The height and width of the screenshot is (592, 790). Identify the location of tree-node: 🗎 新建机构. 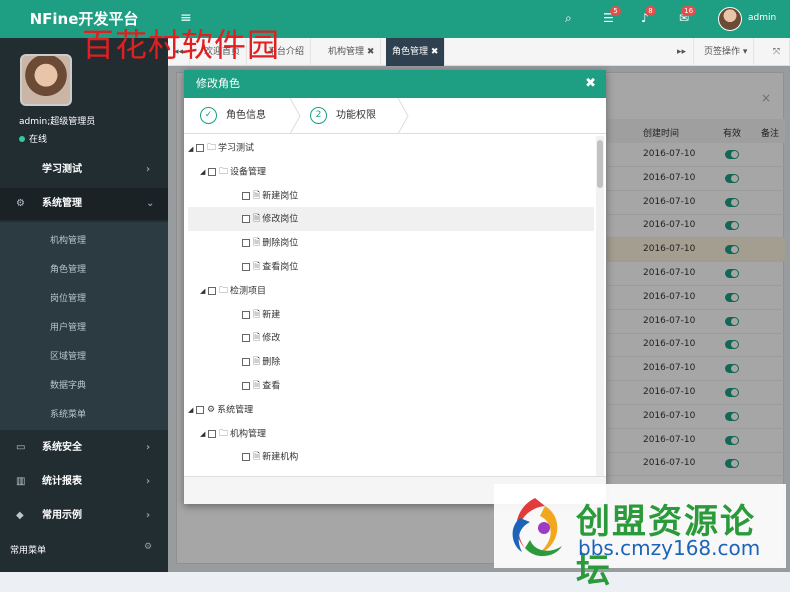
(391, 457).